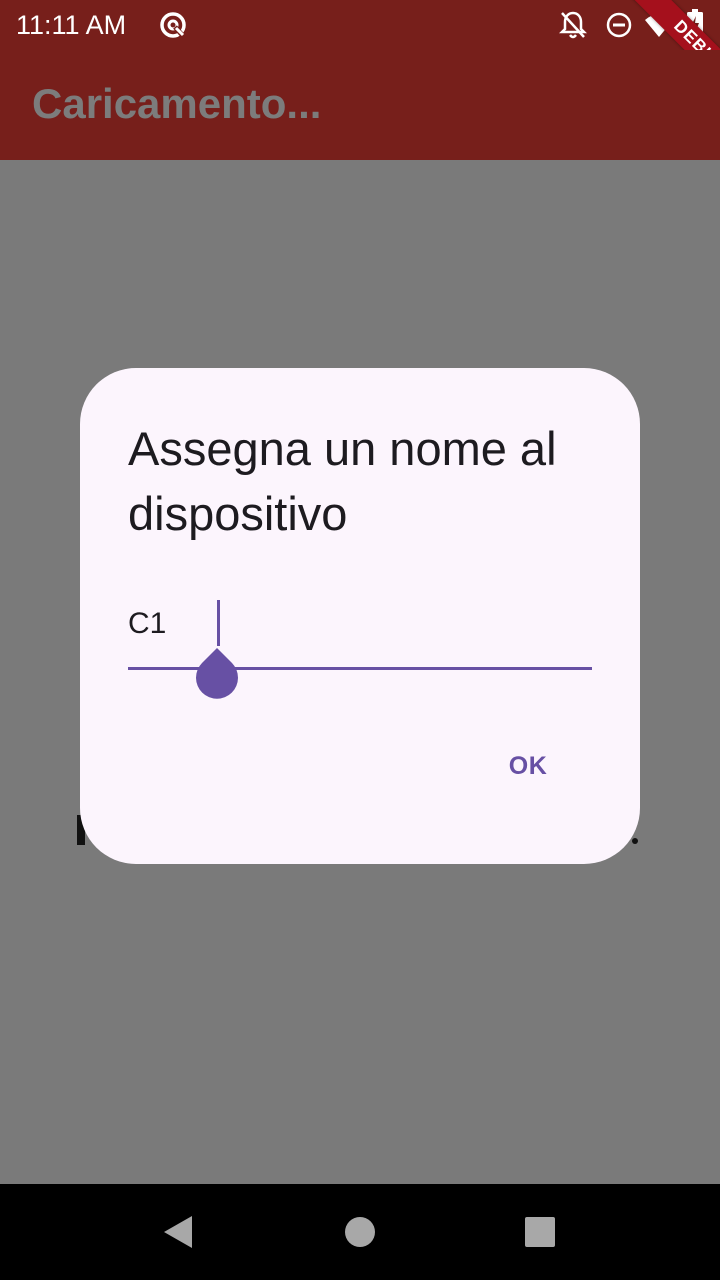  Describe the element at coordinates (360, 647) in the screenshot. I see `device-name-field: C1` at that location.